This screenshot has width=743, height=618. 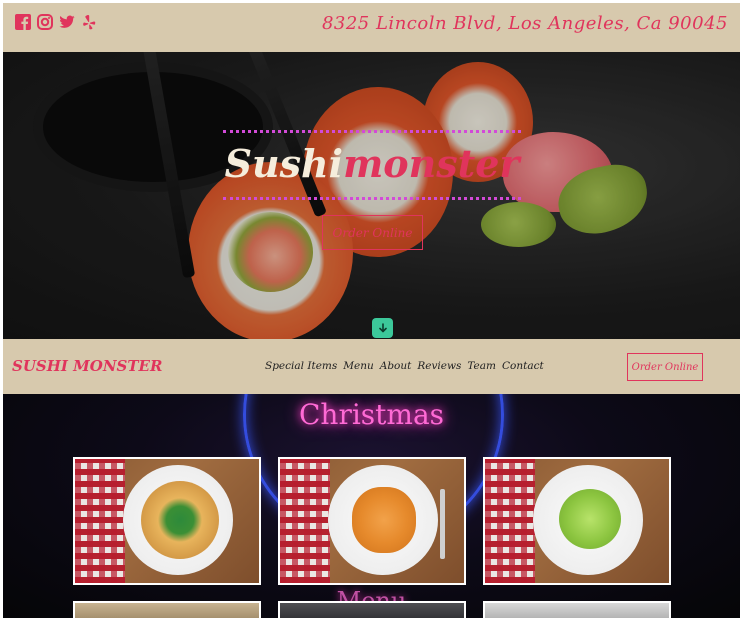 What do you see at coordinates (67, 22) in the screenshot?
I see `twitter-icon` at bounding box center [67, 22].